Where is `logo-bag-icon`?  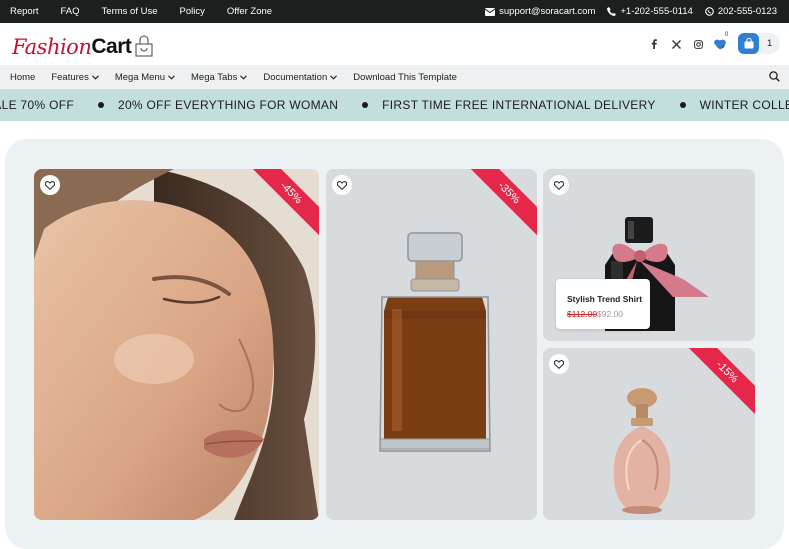
logo-bag-icon is located at coordinates (144, 46).